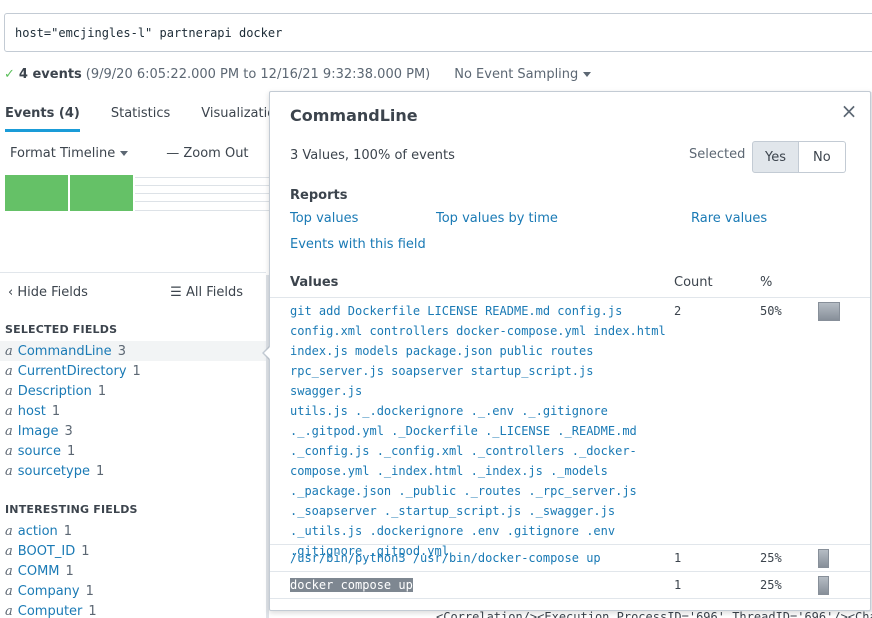 This screenshot has height=618, width=872. I want to click on event-sampling-dropdown: No Event Sampling, so click(523, 74).